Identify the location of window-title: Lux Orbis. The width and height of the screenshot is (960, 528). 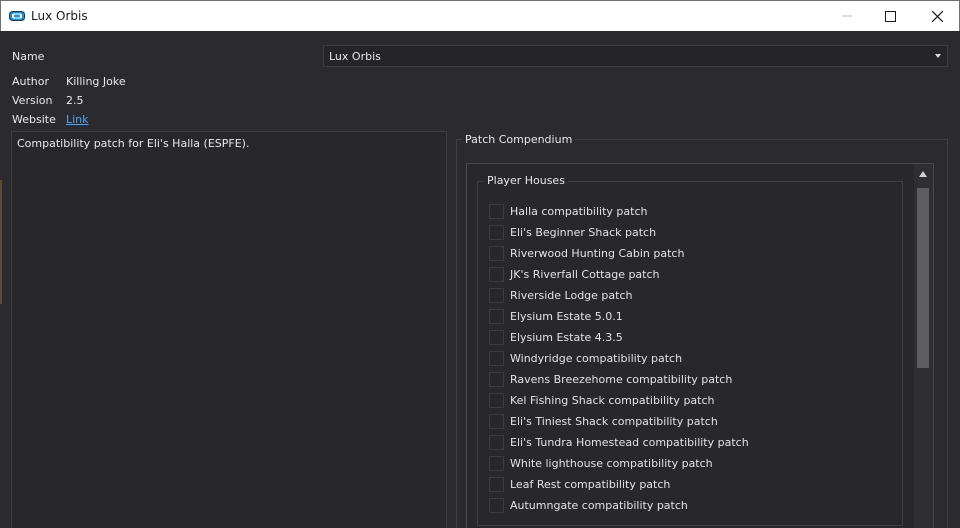
(59, 16).